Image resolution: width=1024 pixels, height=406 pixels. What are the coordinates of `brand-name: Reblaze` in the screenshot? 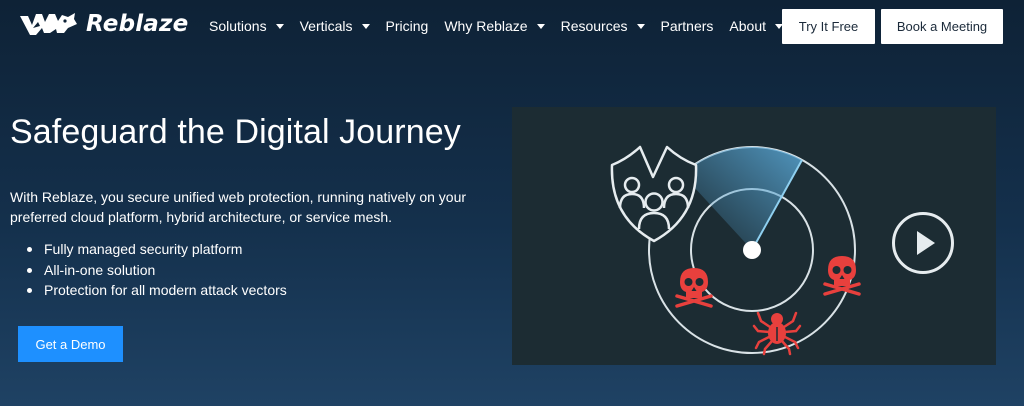 It's located at (137, 24).